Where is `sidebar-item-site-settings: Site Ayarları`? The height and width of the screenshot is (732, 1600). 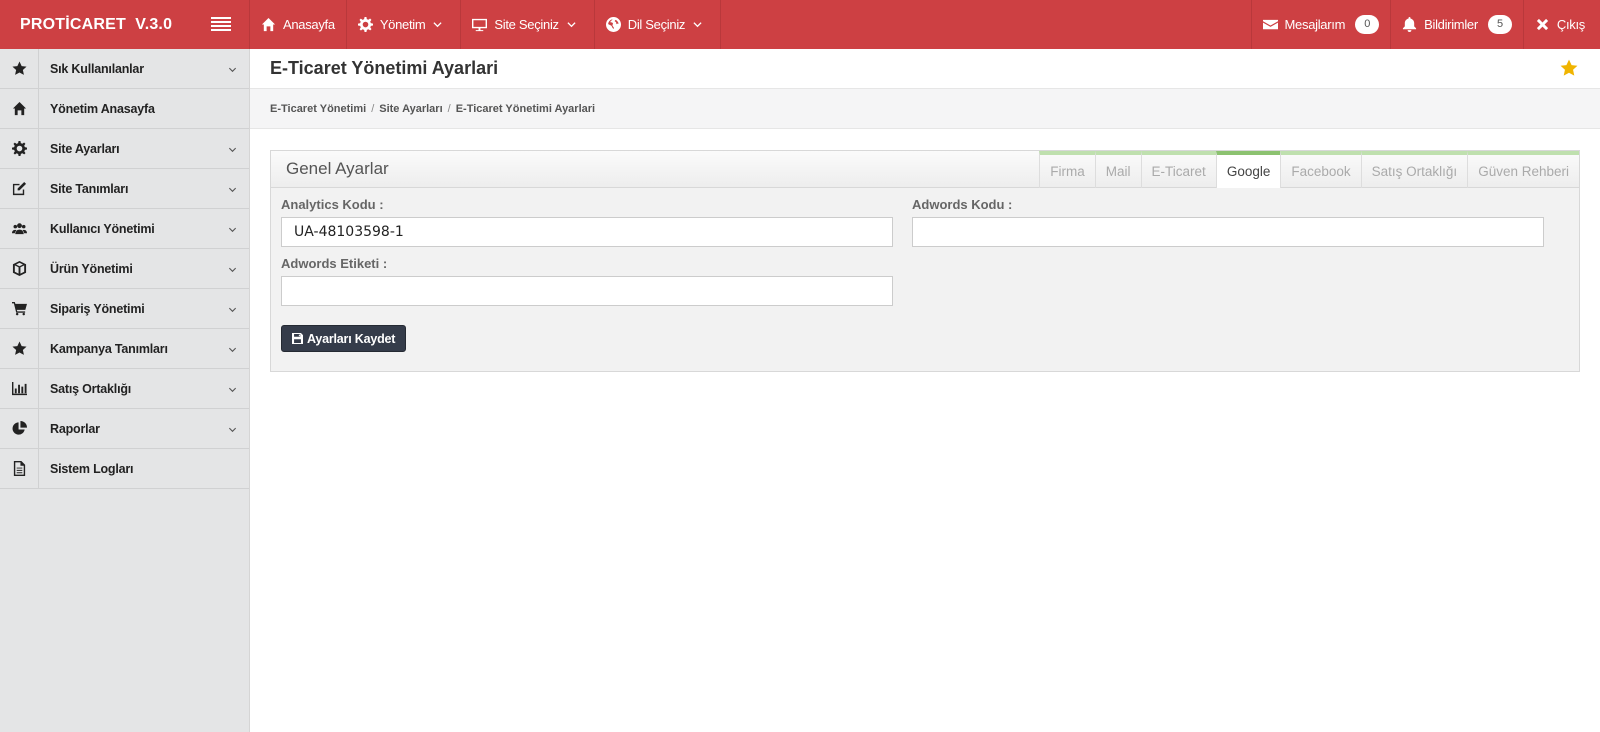 sidebar-item-site-settings: Site Ayarları is located at coordinates (124, 148).